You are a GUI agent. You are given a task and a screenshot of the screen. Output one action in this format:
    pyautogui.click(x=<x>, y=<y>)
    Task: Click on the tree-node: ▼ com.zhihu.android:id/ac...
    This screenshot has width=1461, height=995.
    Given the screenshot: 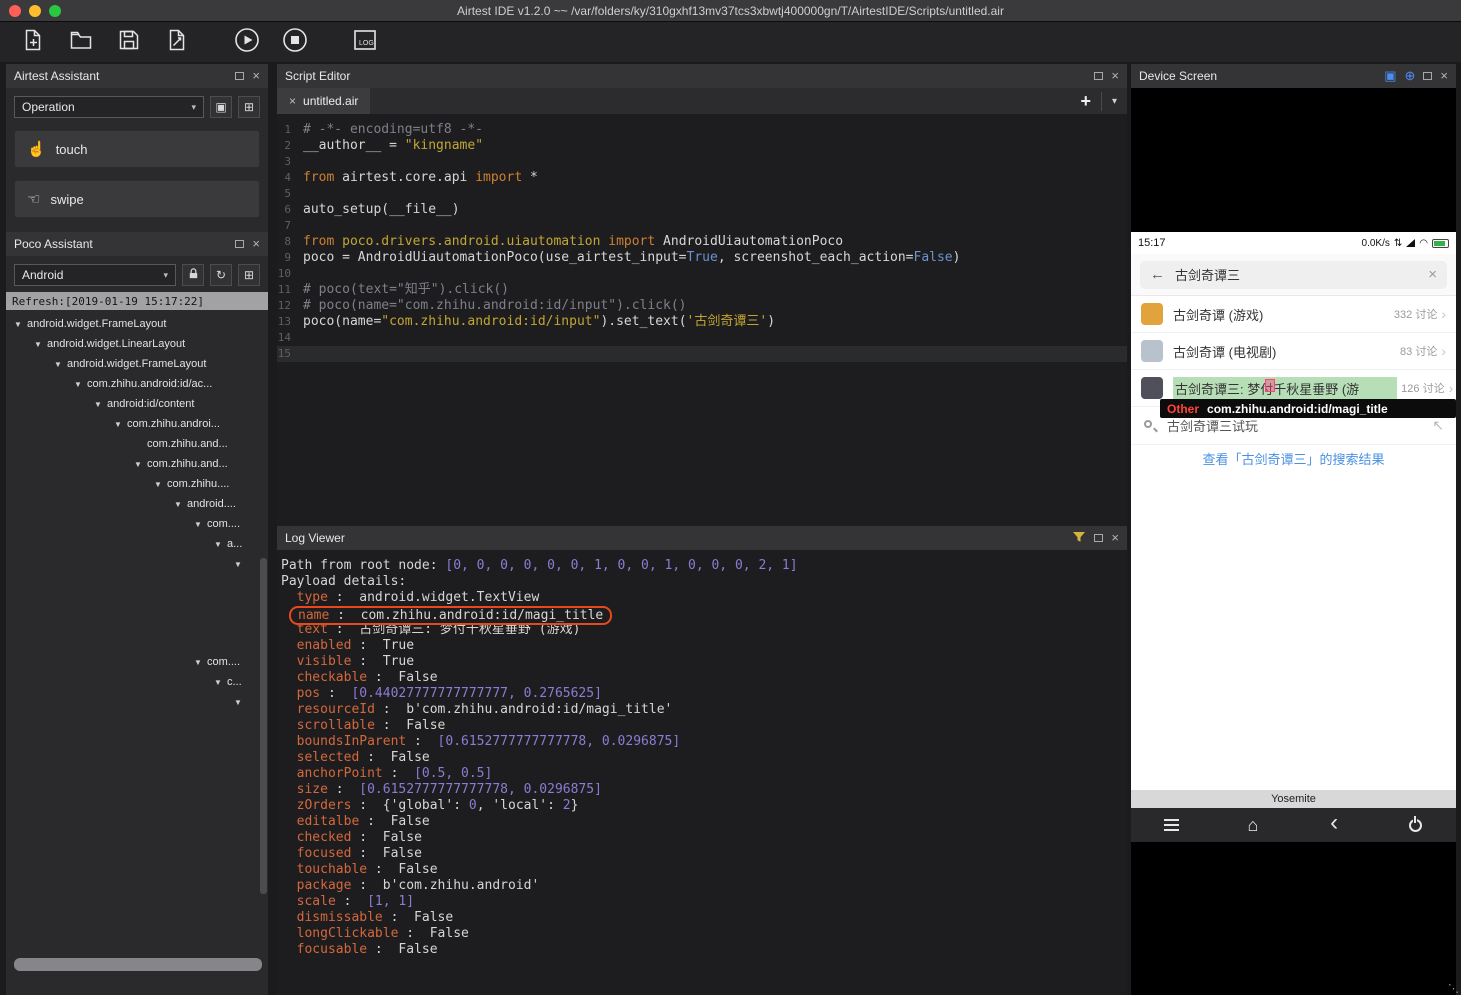 What is the action you would take?
    pyautogui.click(x=137, y=384)
    